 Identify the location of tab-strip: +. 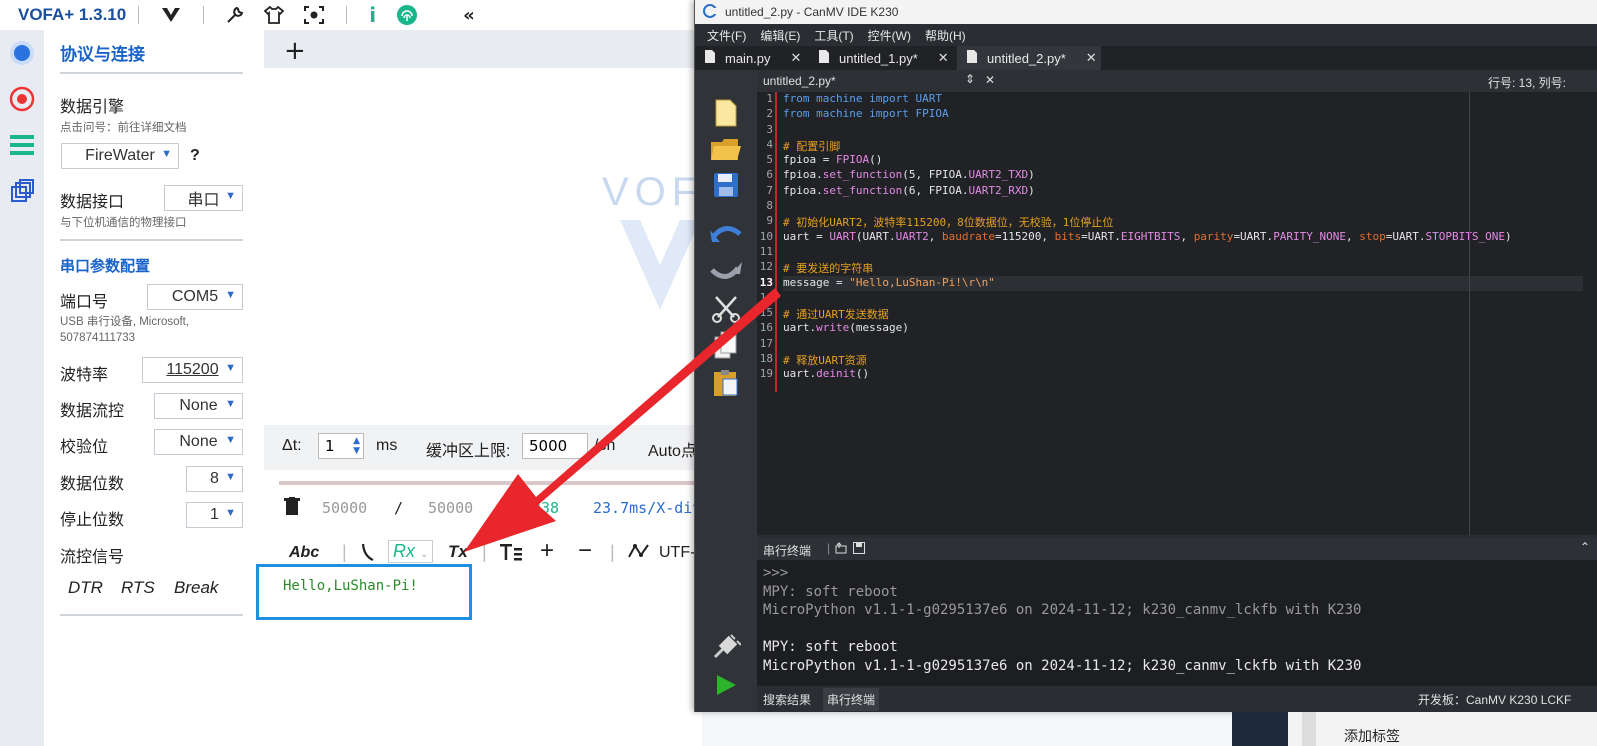
(483, 49).